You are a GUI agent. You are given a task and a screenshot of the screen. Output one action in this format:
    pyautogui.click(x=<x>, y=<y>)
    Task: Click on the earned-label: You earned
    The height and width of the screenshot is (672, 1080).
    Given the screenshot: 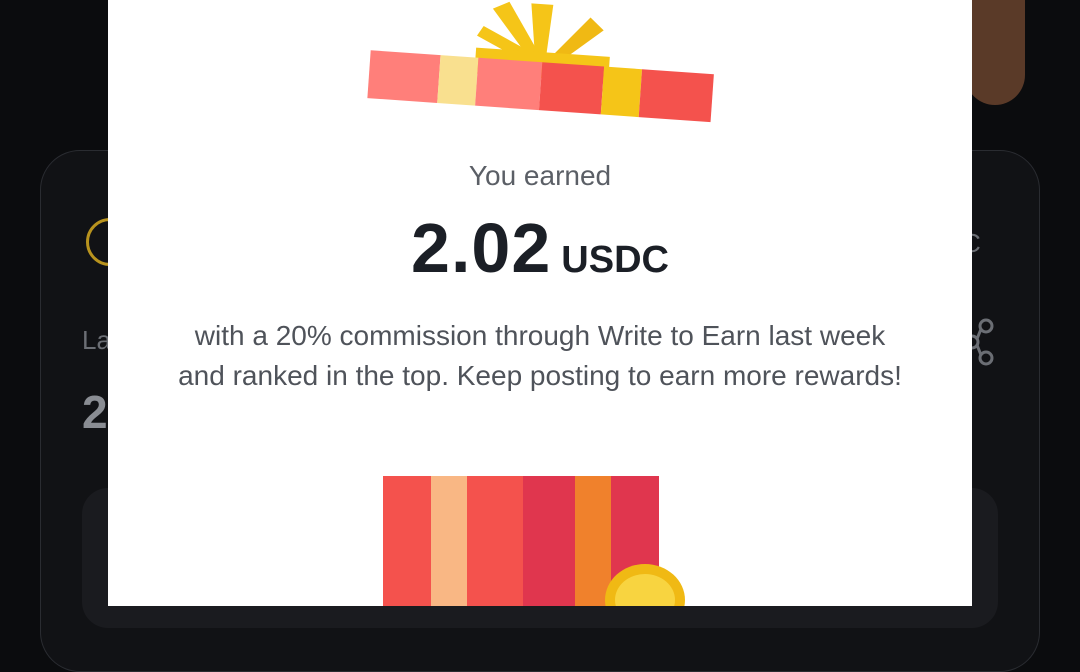 What is the action you would take?
    pyautogui.click(x=540, y=175)
    